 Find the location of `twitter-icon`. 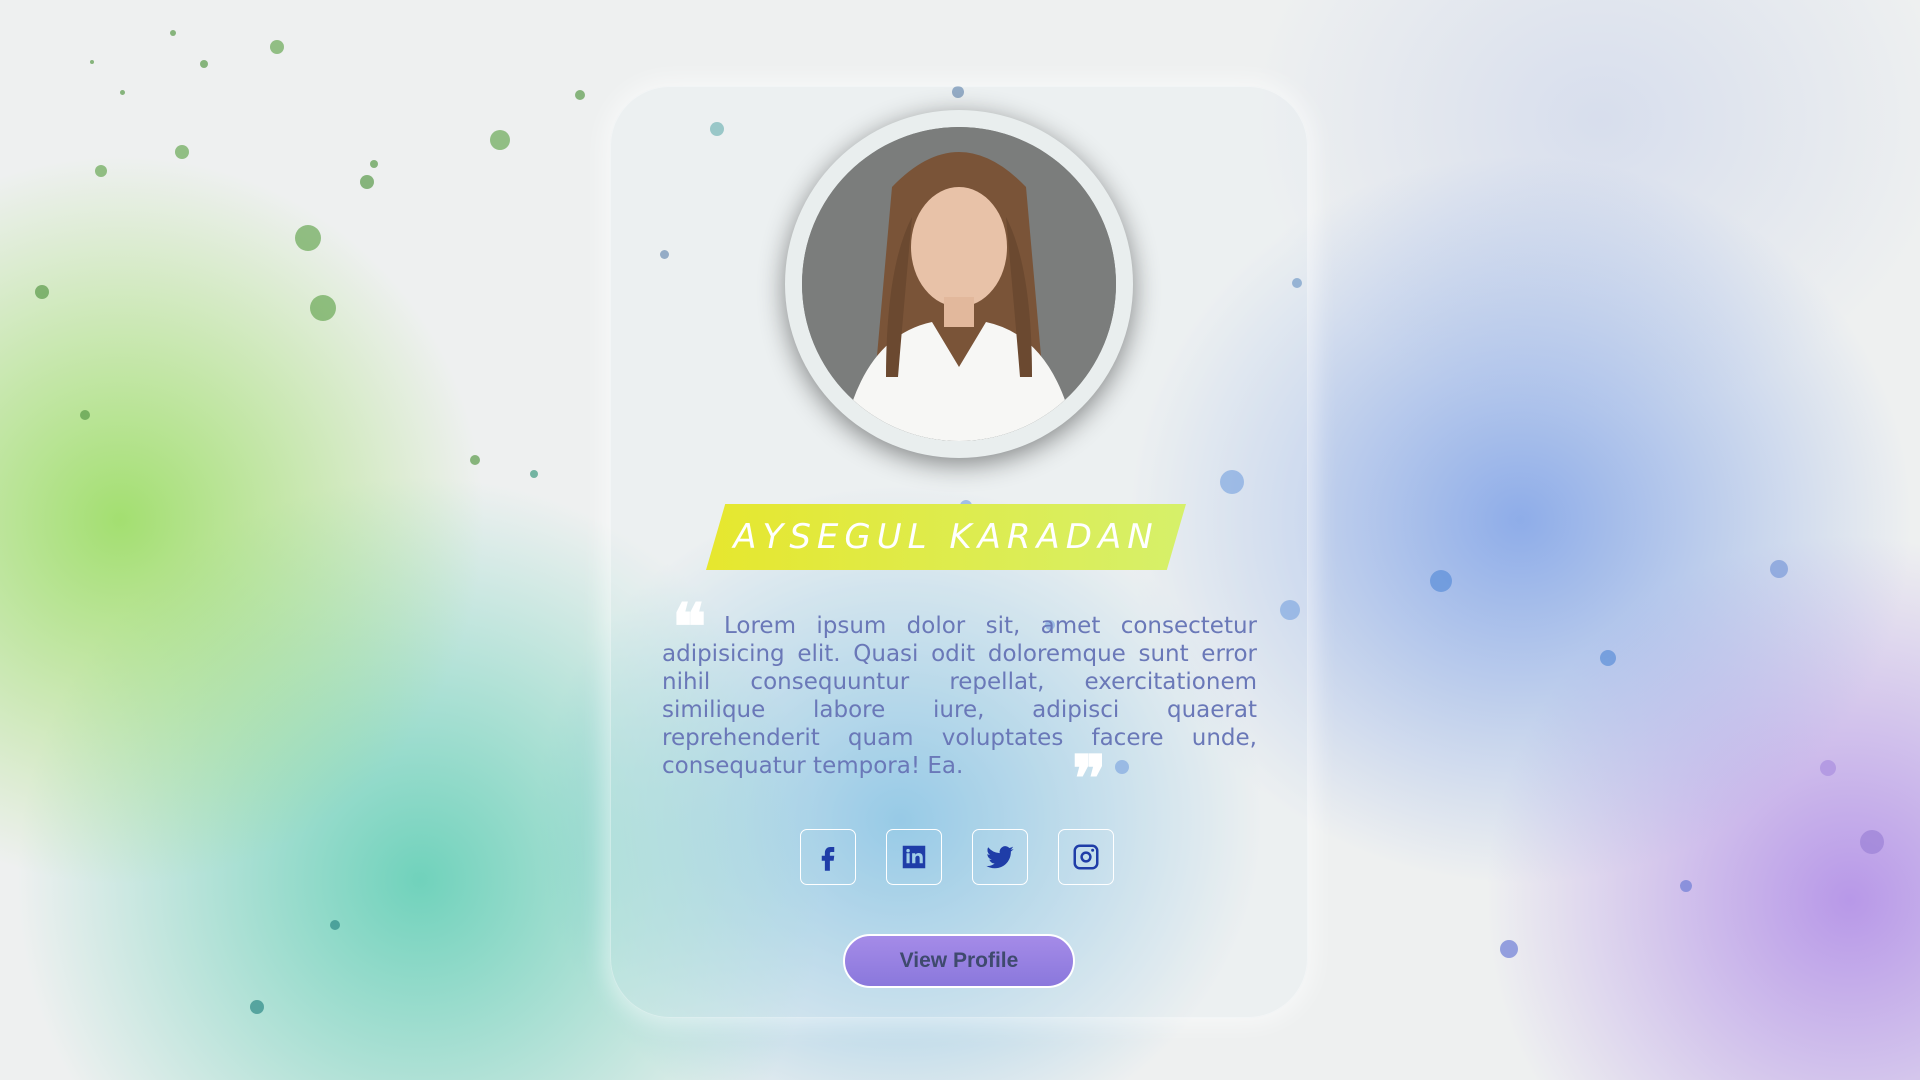

twitter-icon is located at coordinates (1000, 857).